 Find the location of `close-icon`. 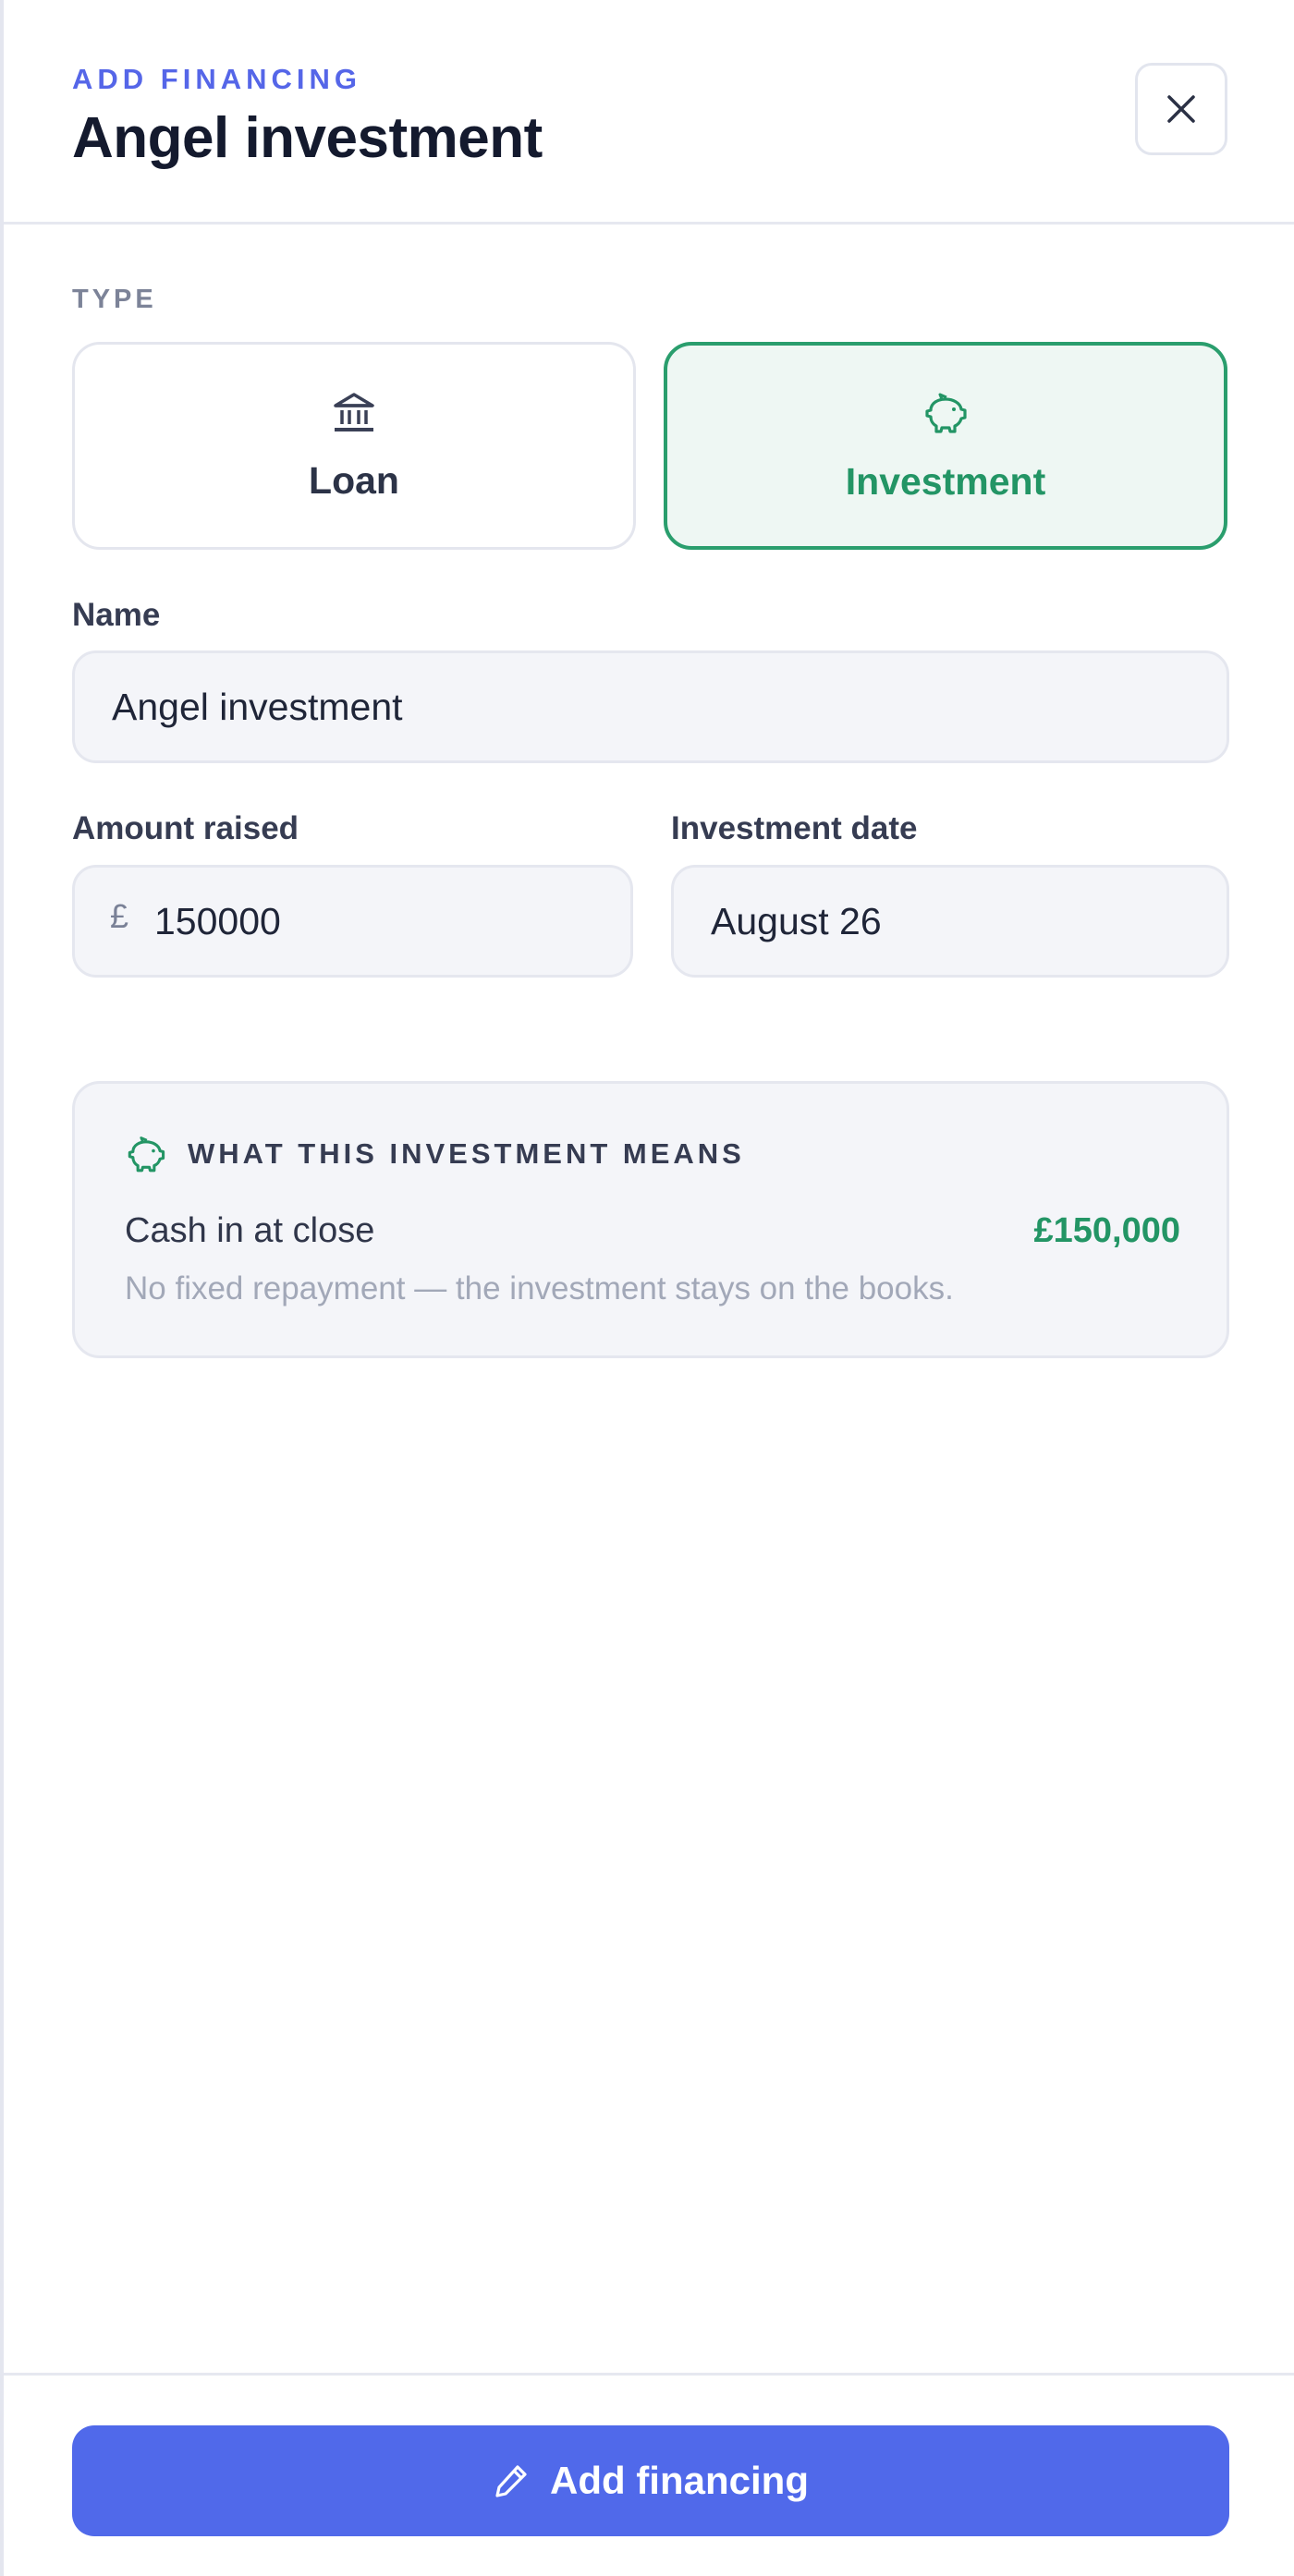

close-icon is located at coordinates (1181, 109).